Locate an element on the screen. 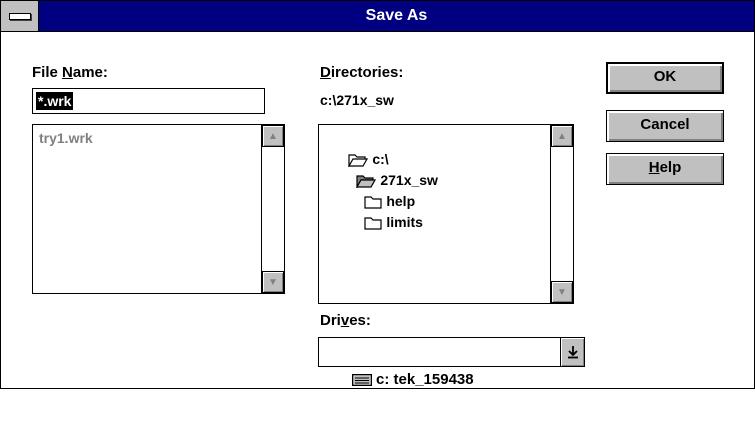 This screenshot has width=755, height=422. directories-label: Directories: is located at coordinates (362, 72).